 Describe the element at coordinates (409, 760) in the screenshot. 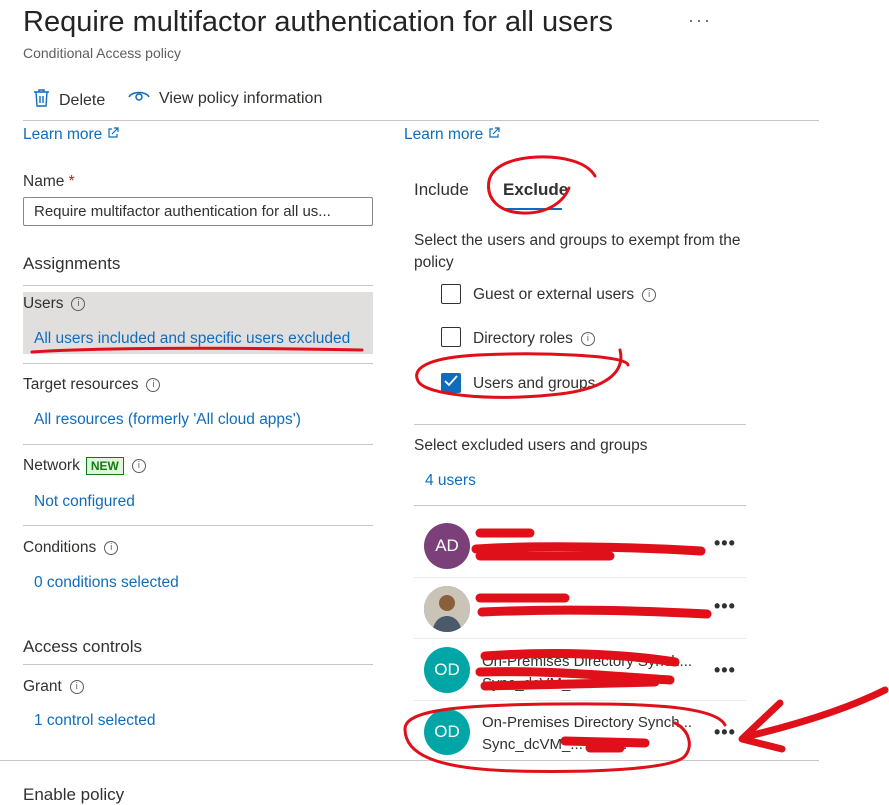

I see `footer-divider` at that location.